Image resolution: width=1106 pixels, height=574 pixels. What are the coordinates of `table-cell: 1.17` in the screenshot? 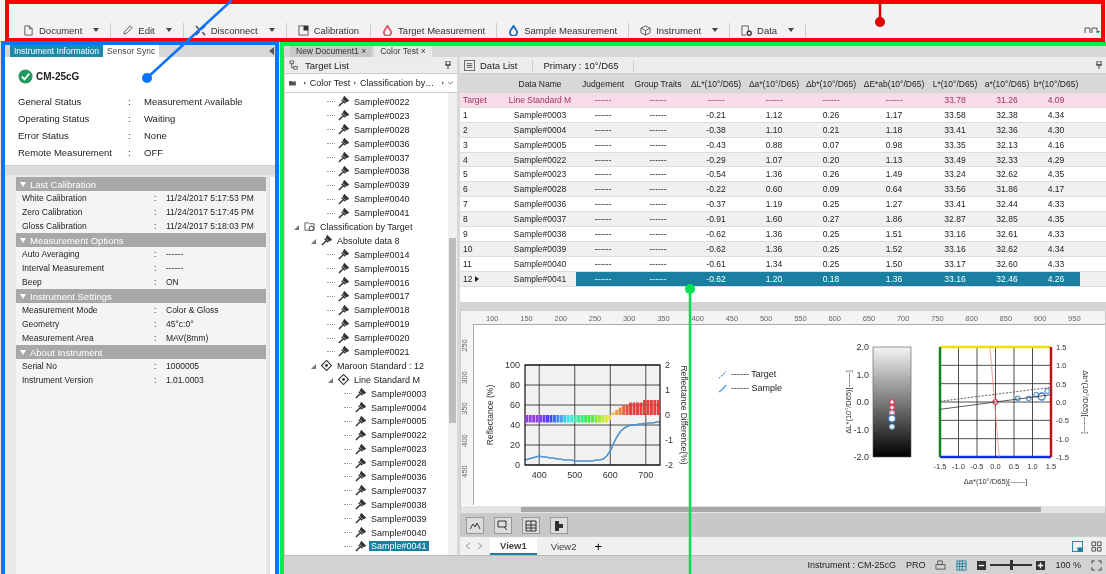 It's located at (894, 114).